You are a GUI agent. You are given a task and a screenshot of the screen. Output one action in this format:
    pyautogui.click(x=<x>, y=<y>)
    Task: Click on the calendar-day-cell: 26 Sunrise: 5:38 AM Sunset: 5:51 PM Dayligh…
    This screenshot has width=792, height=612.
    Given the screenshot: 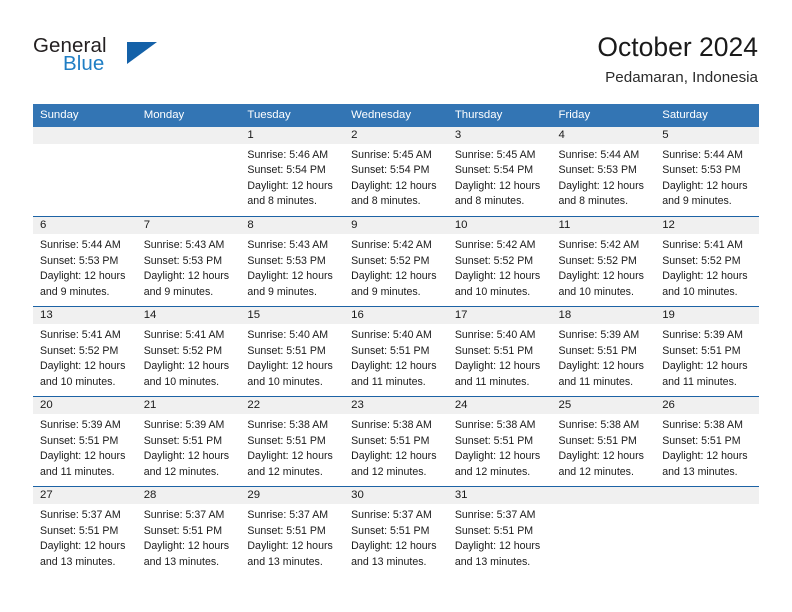 What is the action you would take?
    pyautogui.click(x=707, y=441)
    